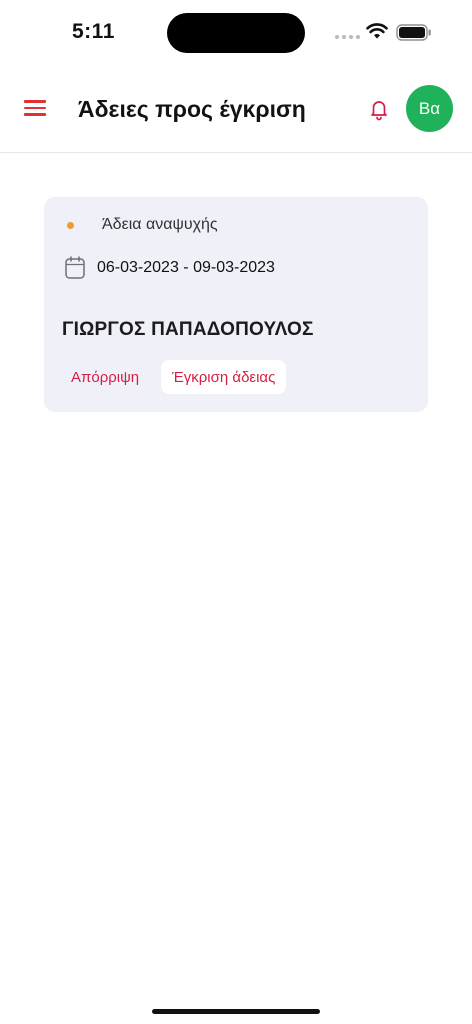  I want to click on leave-type-dot-icon, so click(70, 225).